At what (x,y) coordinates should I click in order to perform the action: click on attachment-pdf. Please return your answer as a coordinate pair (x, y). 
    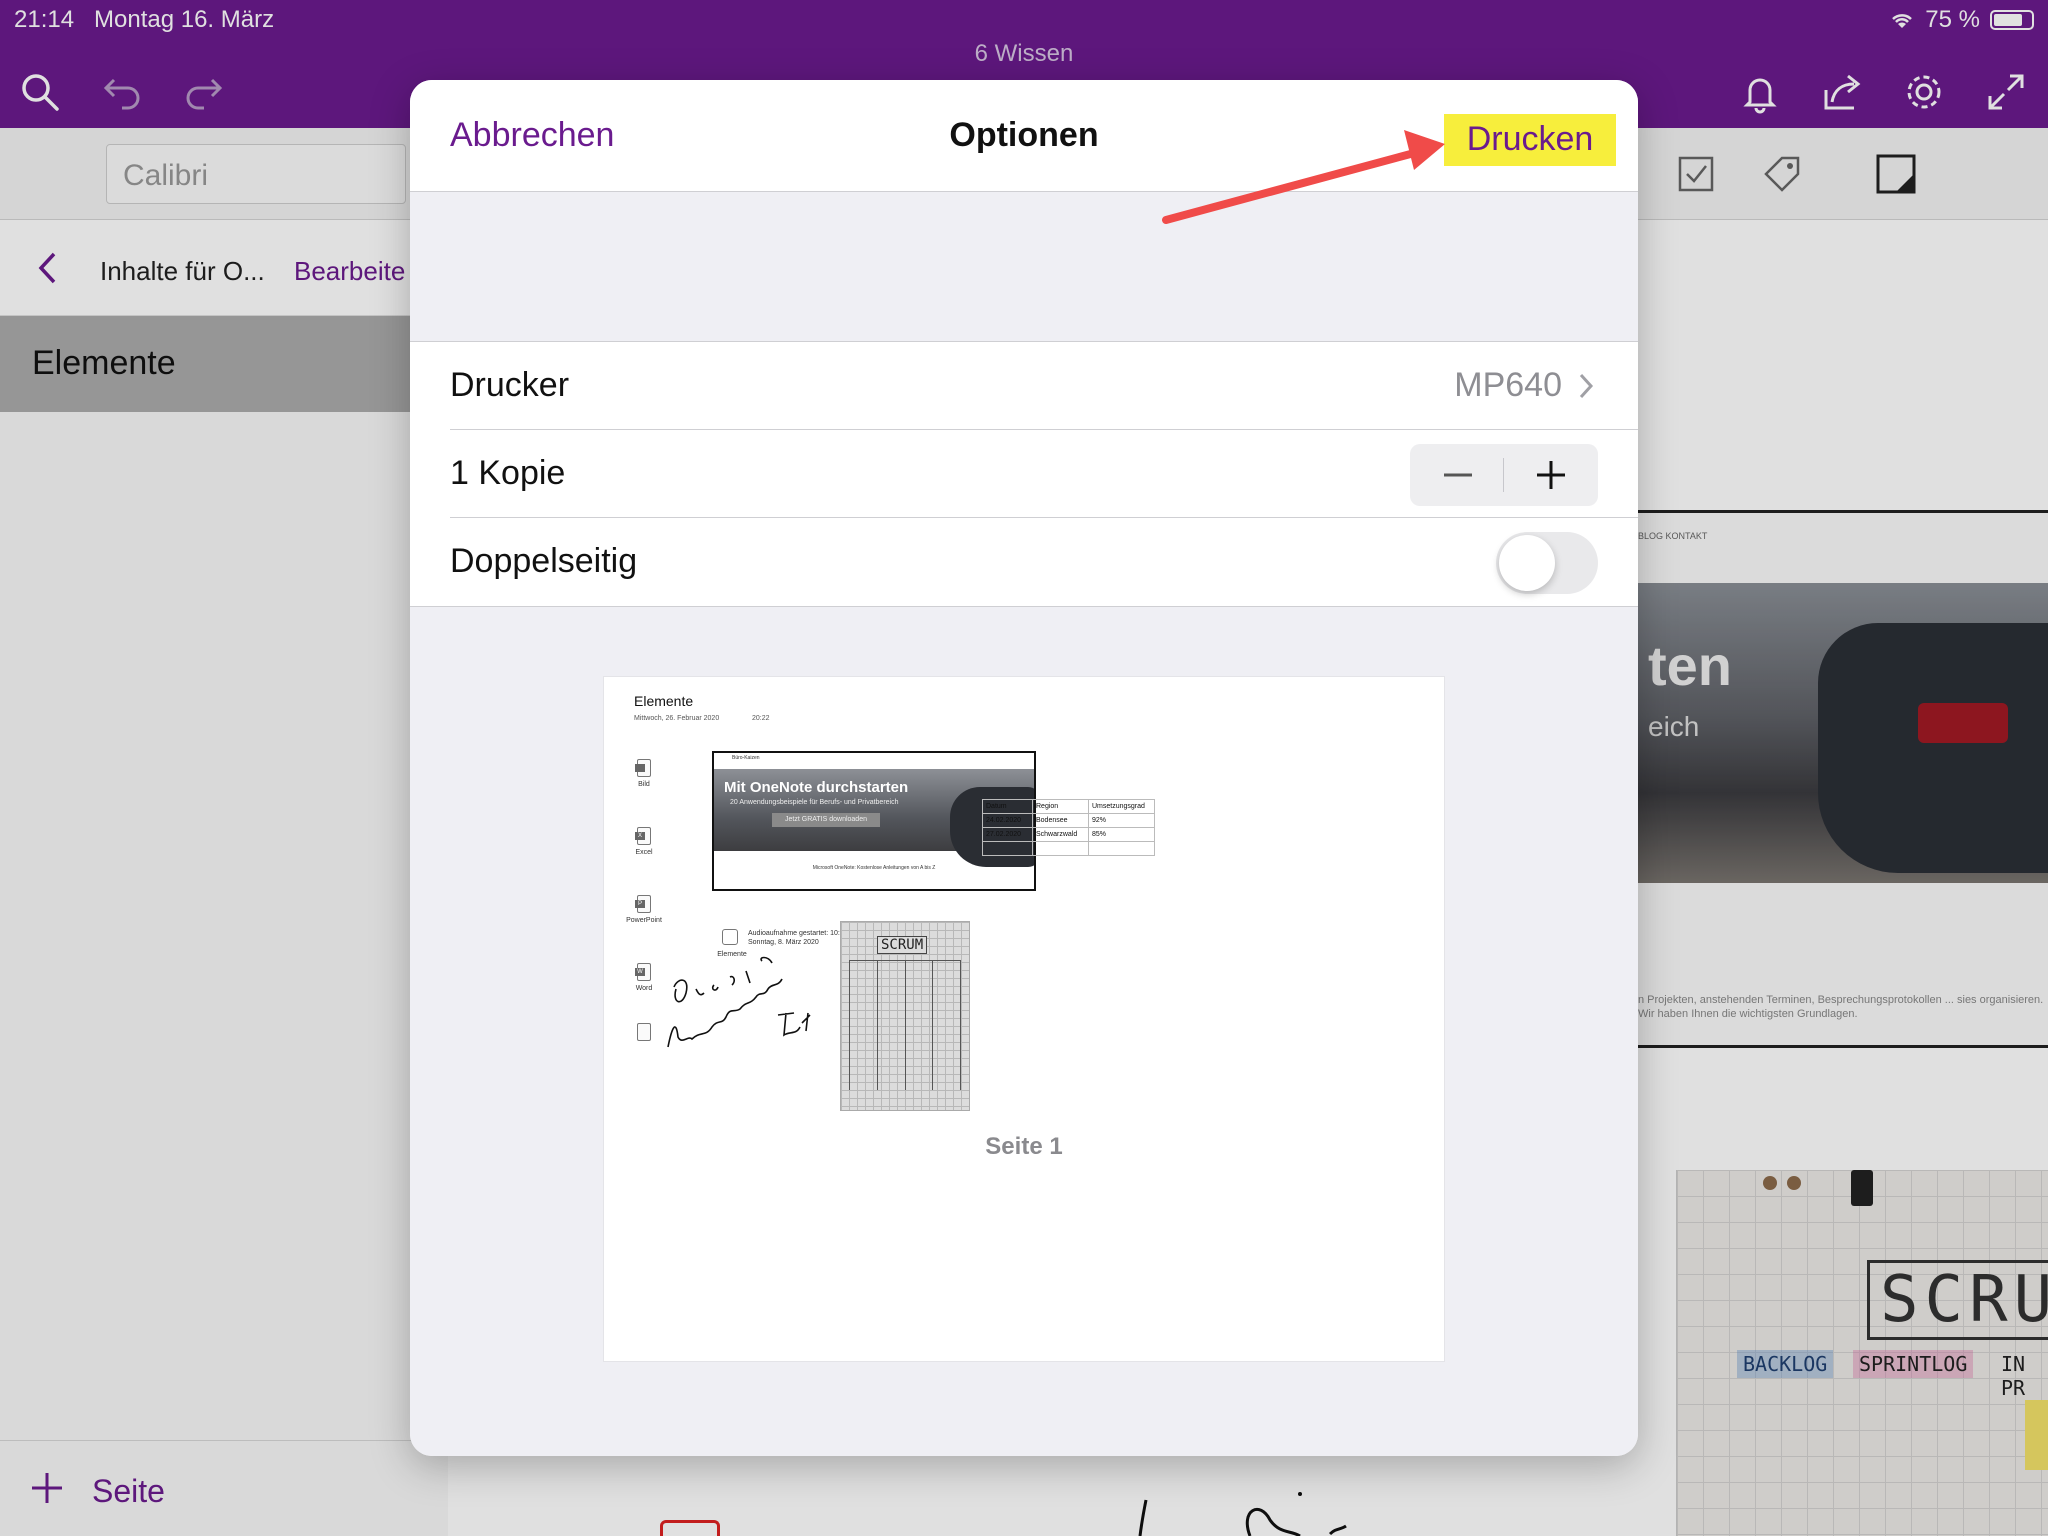
    Looking at the image, I should click on (644, 1034).